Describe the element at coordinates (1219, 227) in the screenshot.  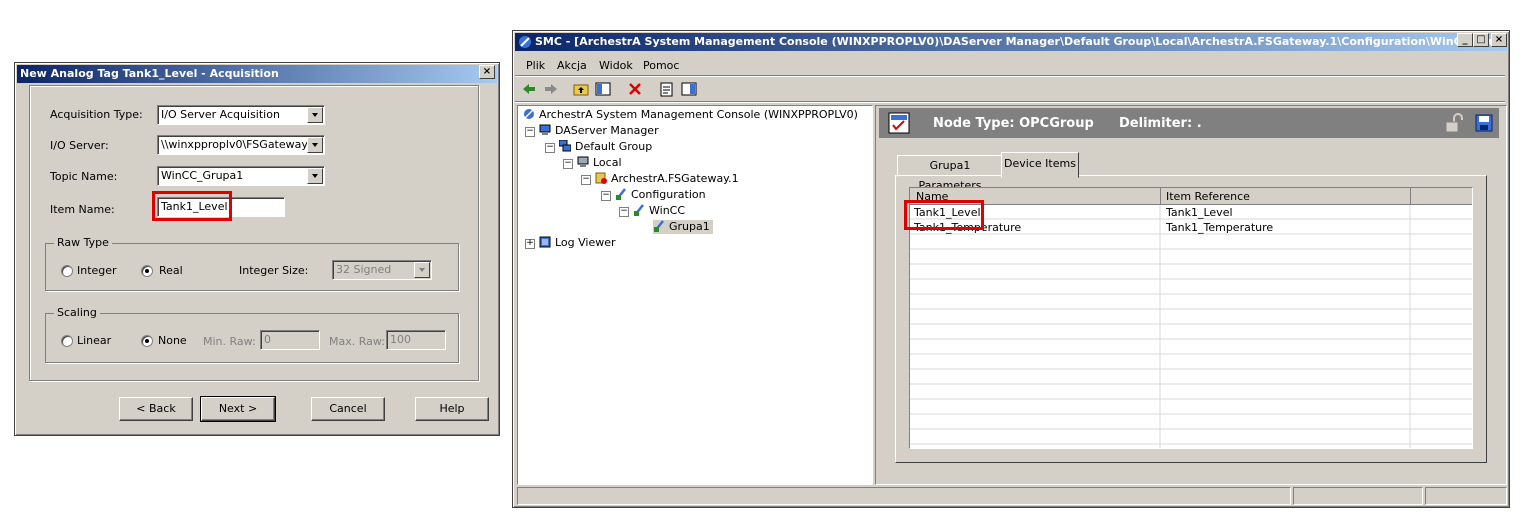
I see `row-2-reference: Tank1_Temperature` at that location.